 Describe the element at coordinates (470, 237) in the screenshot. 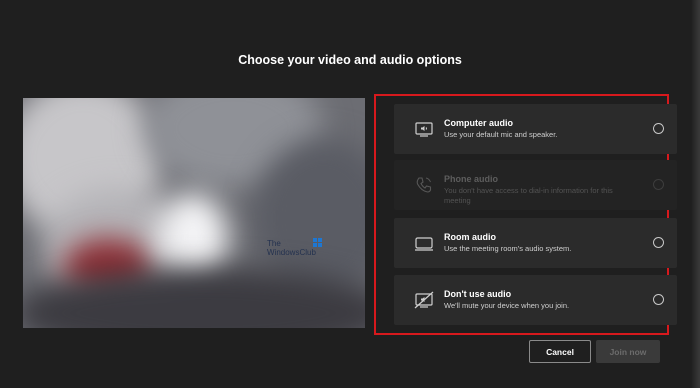

I see `option-title: Room audio` at that location.